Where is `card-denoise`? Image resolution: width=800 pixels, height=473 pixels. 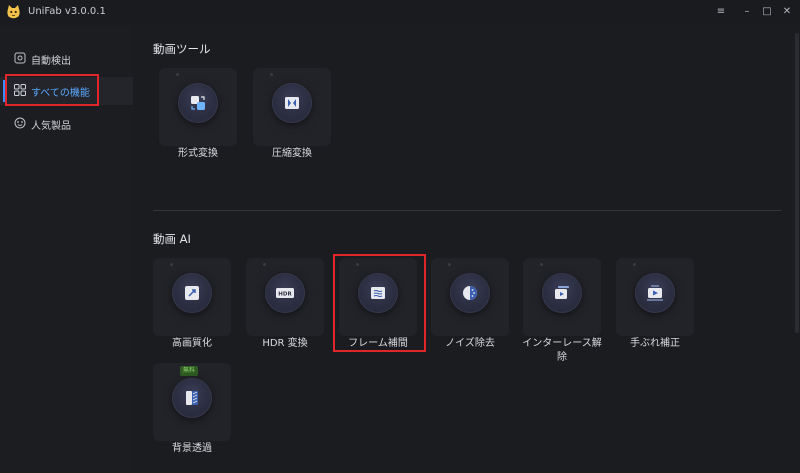
card-denoise is located at coordinates (470, 297).